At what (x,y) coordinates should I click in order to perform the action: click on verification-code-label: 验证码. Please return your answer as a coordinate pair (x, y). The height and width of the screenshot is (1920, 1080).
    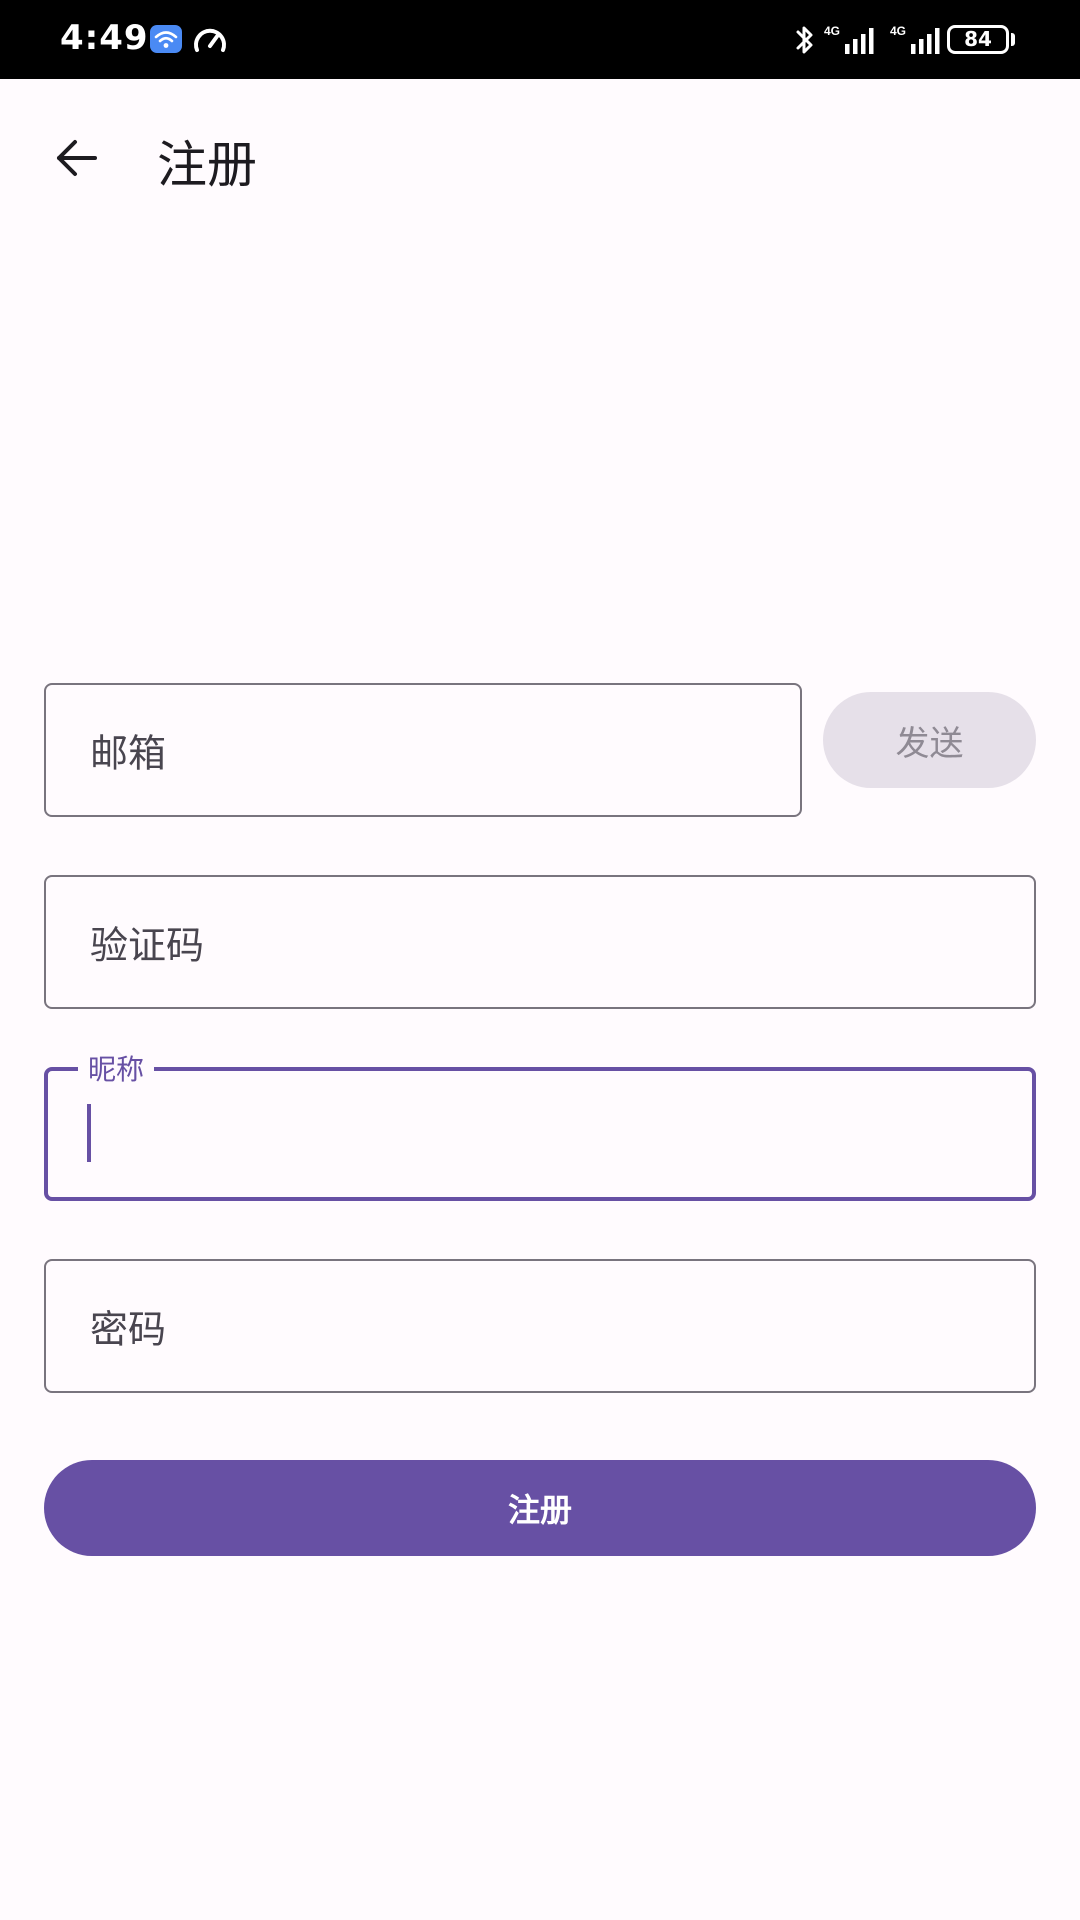
    Looking at the image, I should click on (147, 945).